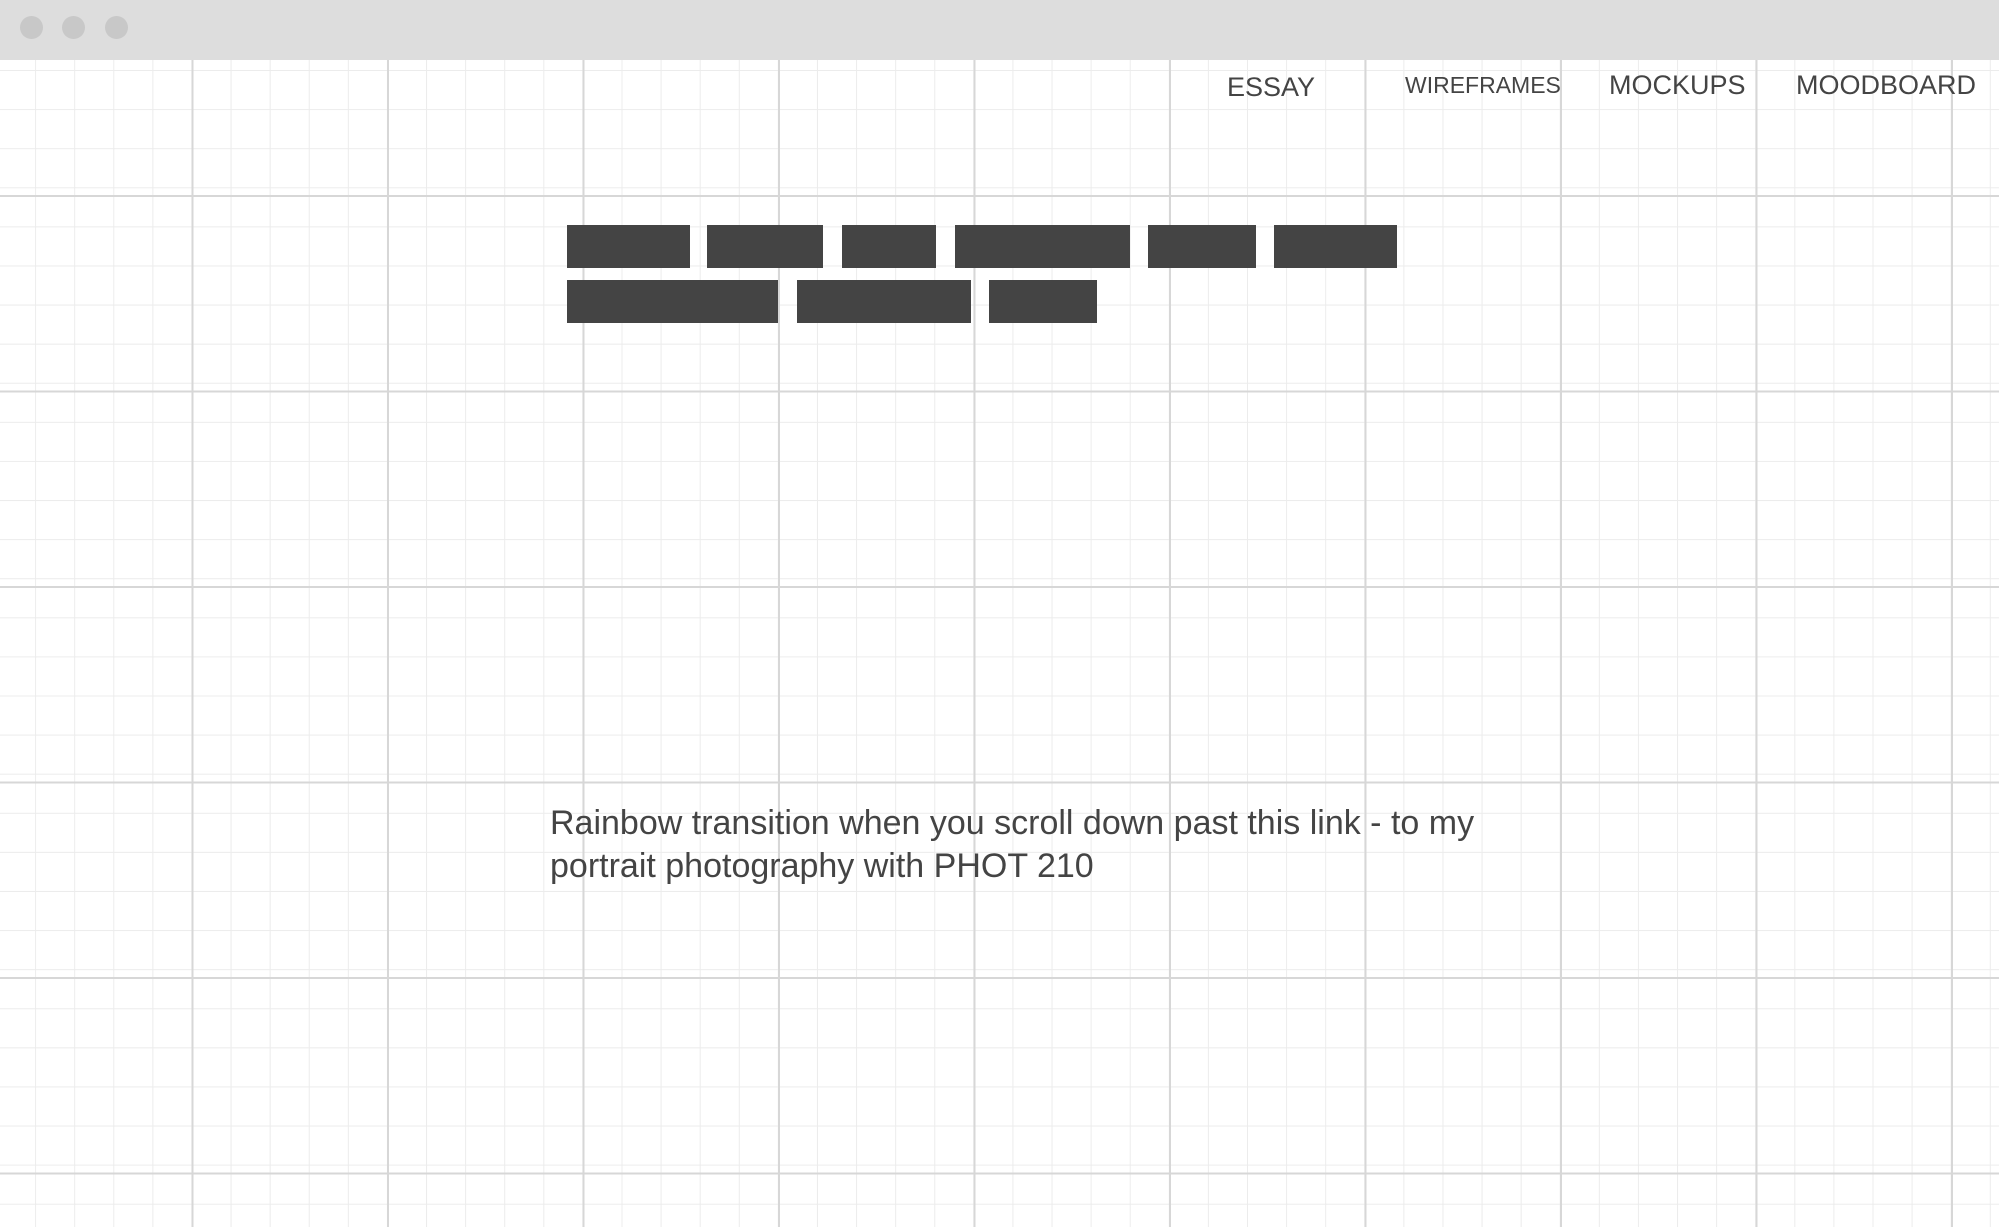 Image resolution: width=1999 pixels, height=1227 pixels. I want to click on close-dot, so click(31, 27).